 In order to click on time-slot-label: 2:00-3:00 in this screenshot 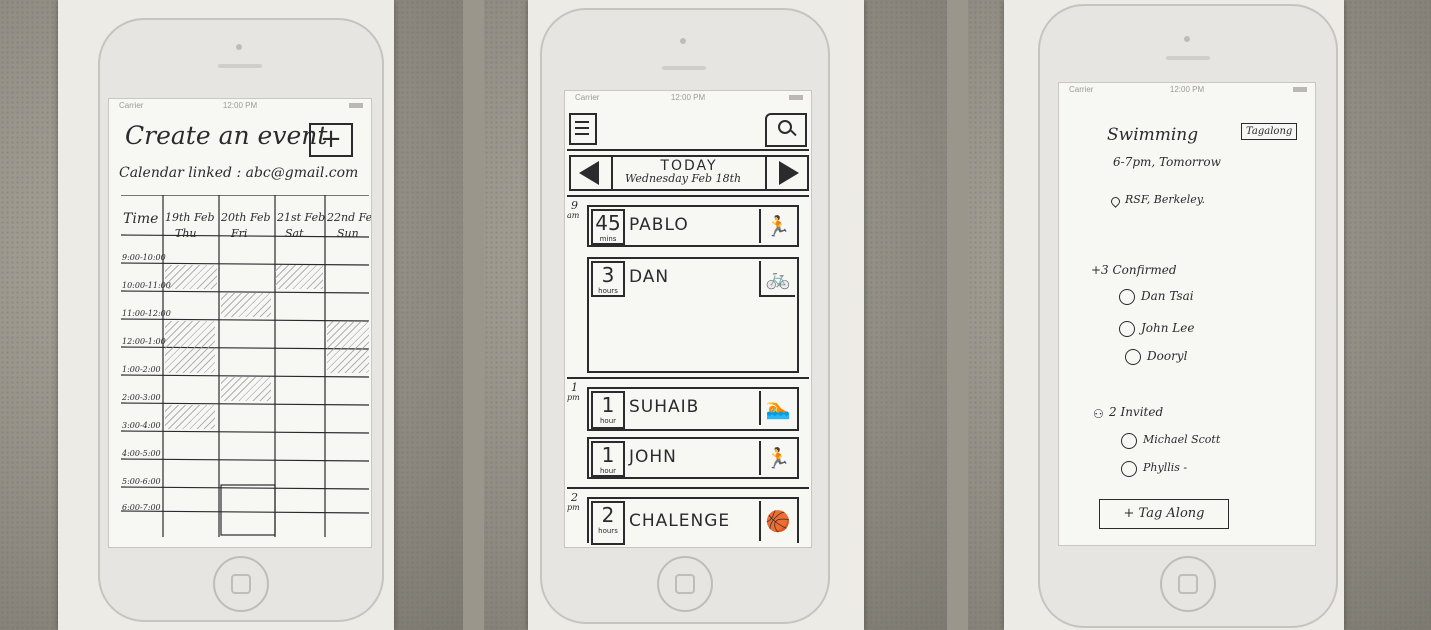, I will do `click(141, 397)`.